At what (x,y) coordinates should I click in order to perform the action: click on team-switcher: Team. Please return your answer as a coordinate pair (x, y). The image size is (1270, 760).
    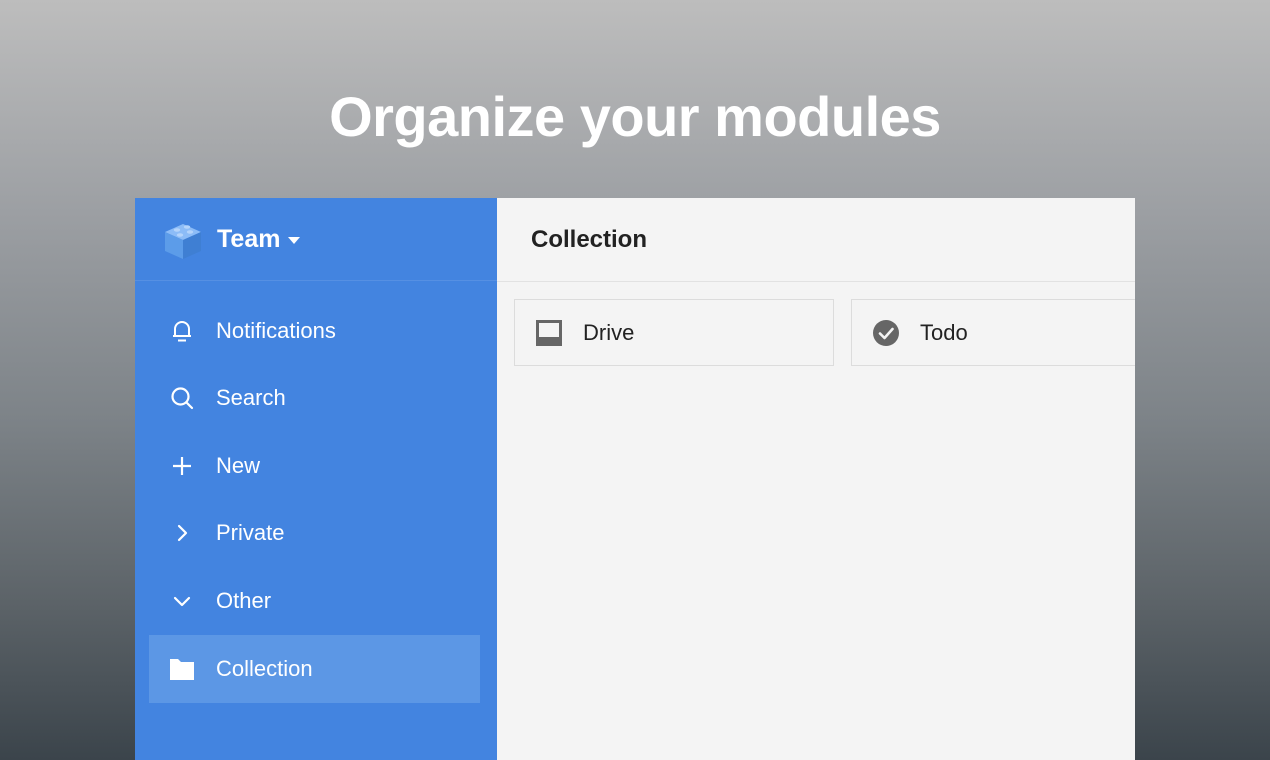
    Looking at the image, I should click on (316, 239).